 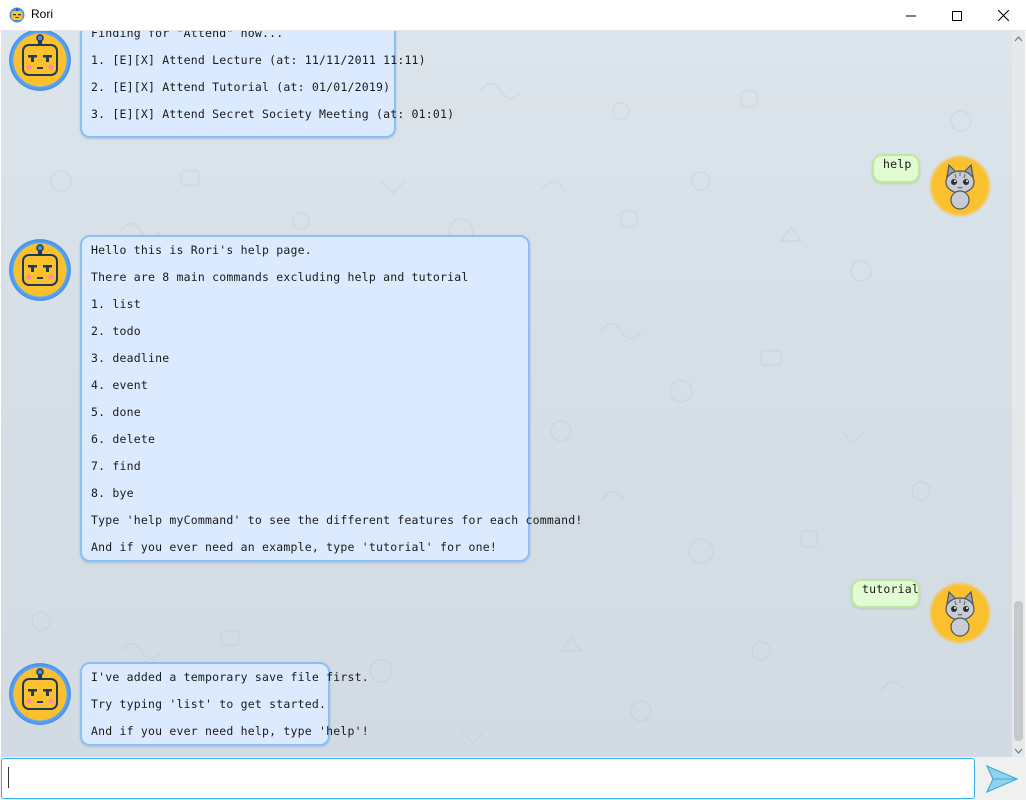 I want to click on chevron-up-icon, so click(x=1018, y=39).